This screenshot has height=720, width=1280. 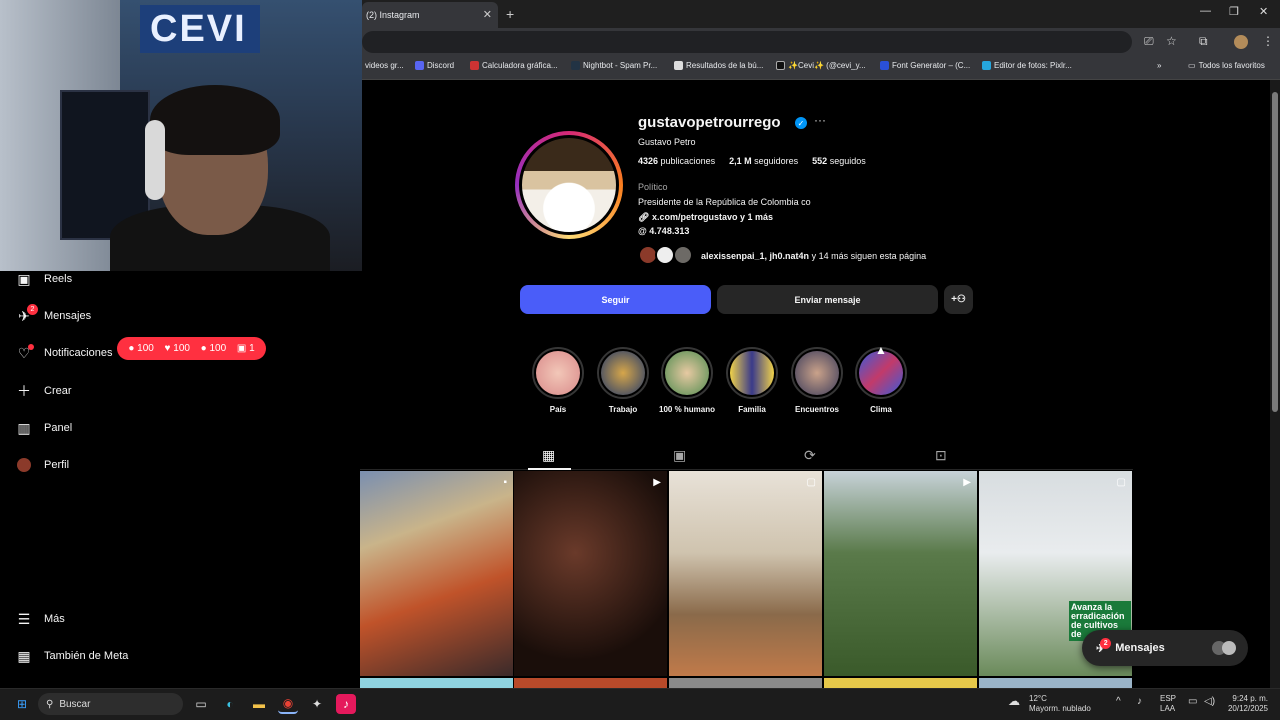 What do you see at coordinates (259, 704) in the screenshot?
I see `file-explorer-icon: ▬` at bounding box center [259, 704].